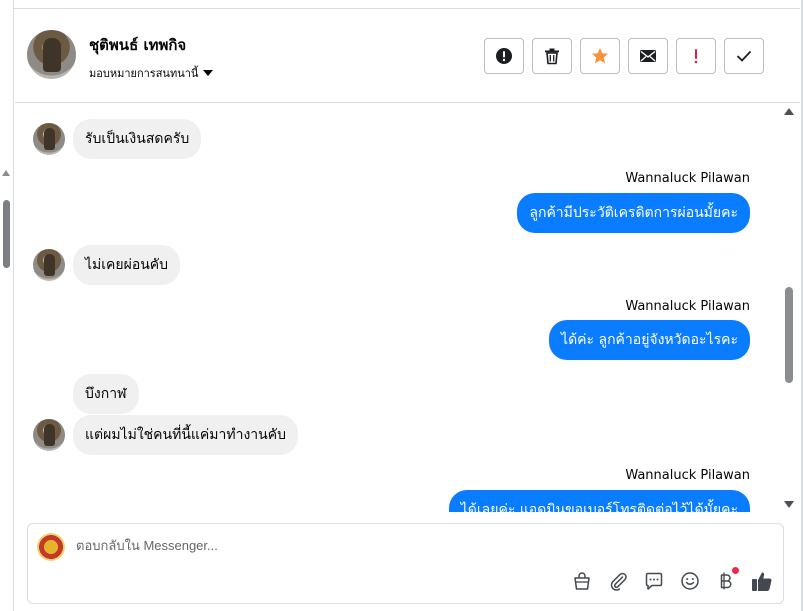 This screenshot has width=803, height=611. I want to click on chat-scroll-up-arrow, so click(789, 111).